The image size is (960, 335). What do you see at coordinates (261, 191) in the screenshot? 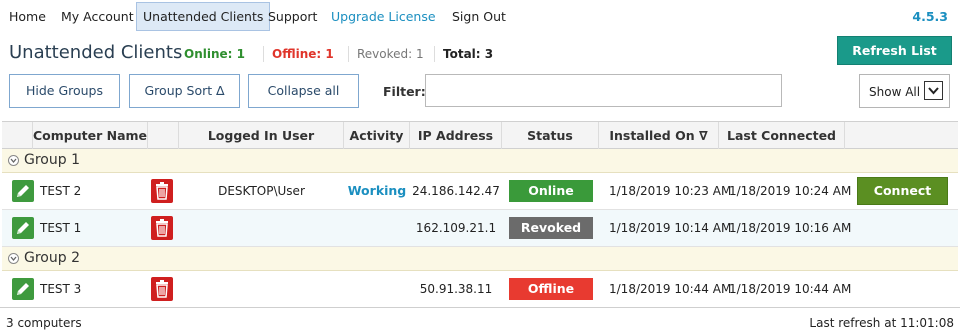
I see `logged-in-user: DESKTOP\User` at bounding box center [261, 191].